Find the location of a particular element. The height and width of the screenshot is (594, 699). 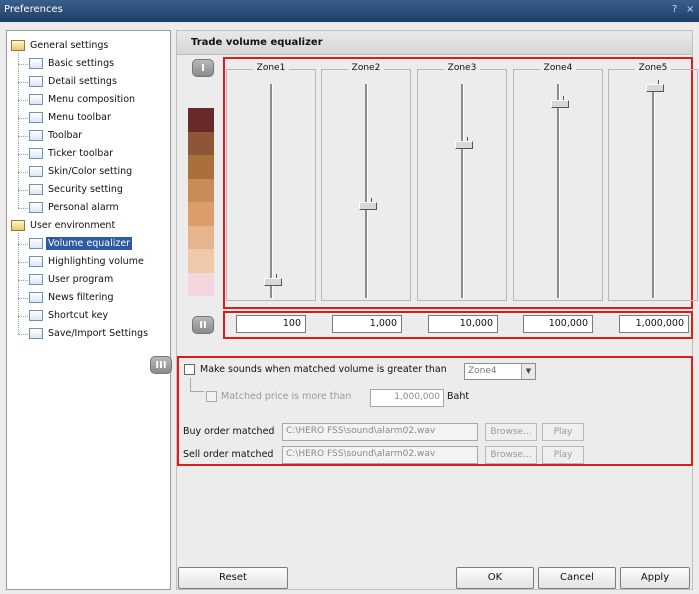

section-two-badge: II is located at coordinates (203, 325).